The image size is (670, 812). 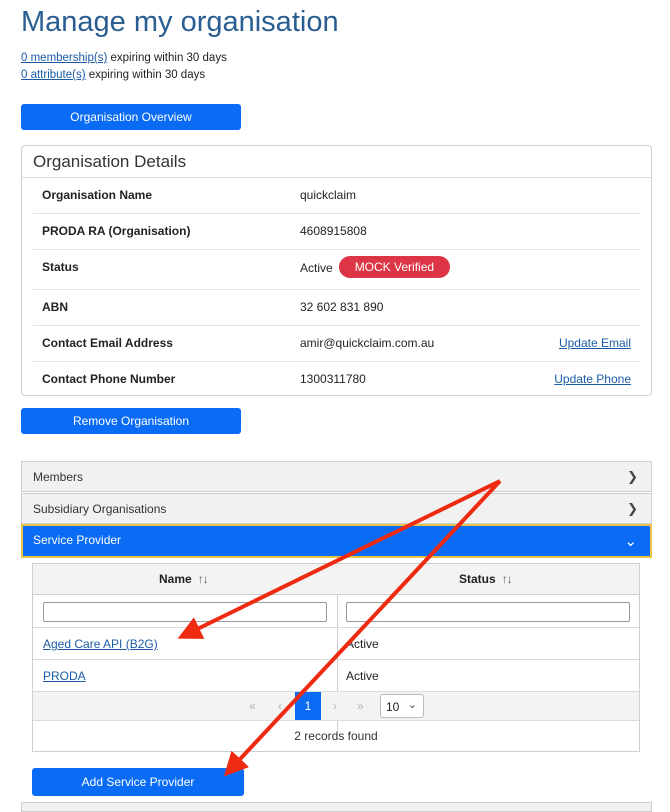 What do you see at coordinates (109, 379) in the screenshot?
I see `detail-label: Contact Phone Number` at bounding box center [109, 379].